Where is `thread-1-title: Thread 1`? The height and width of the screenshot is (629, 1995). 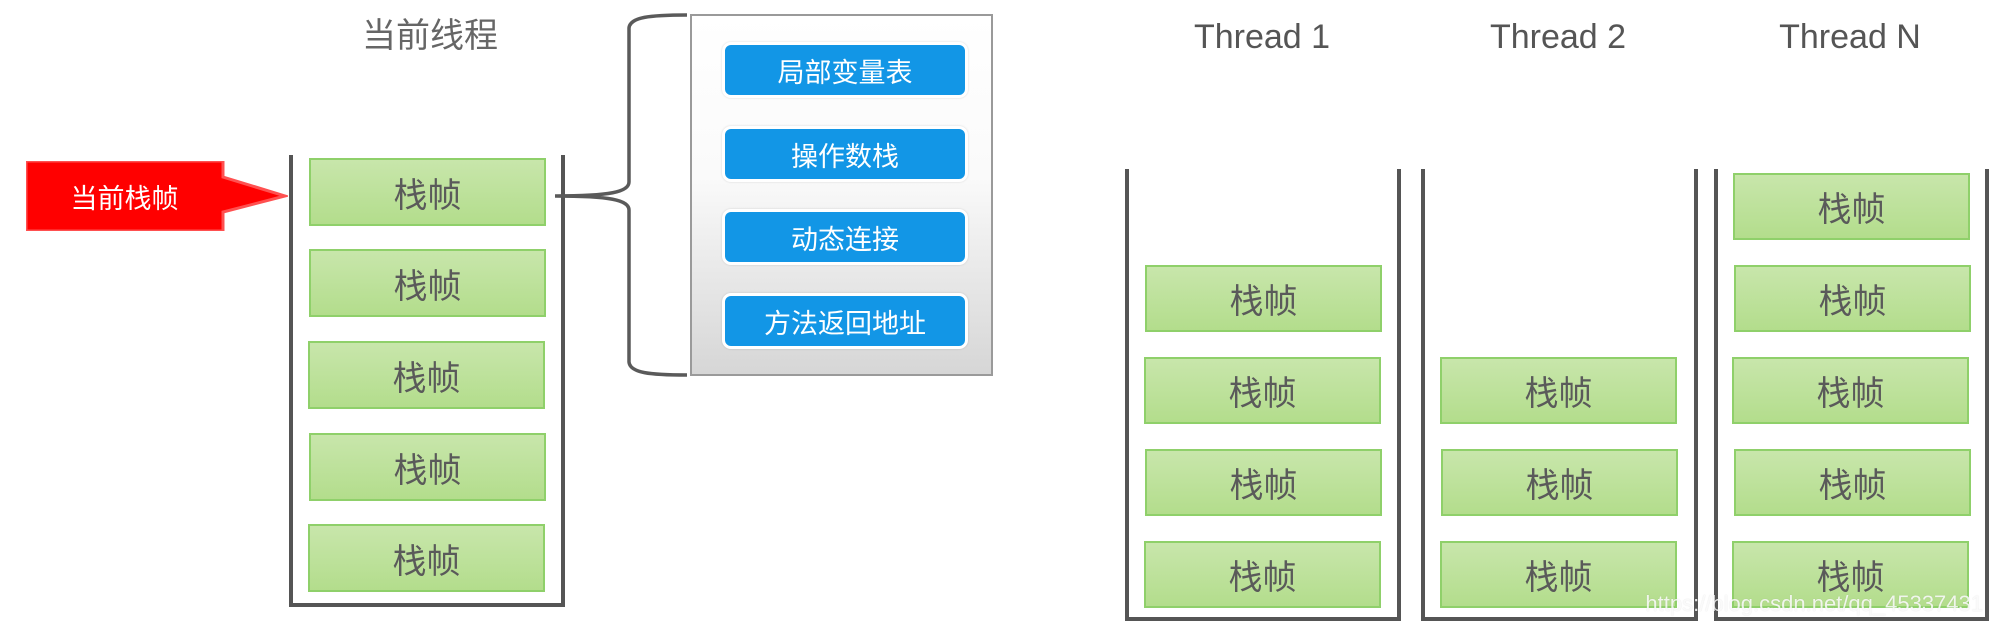 thread-1-title: Thread 1 is located at coordinates (1262, 37).